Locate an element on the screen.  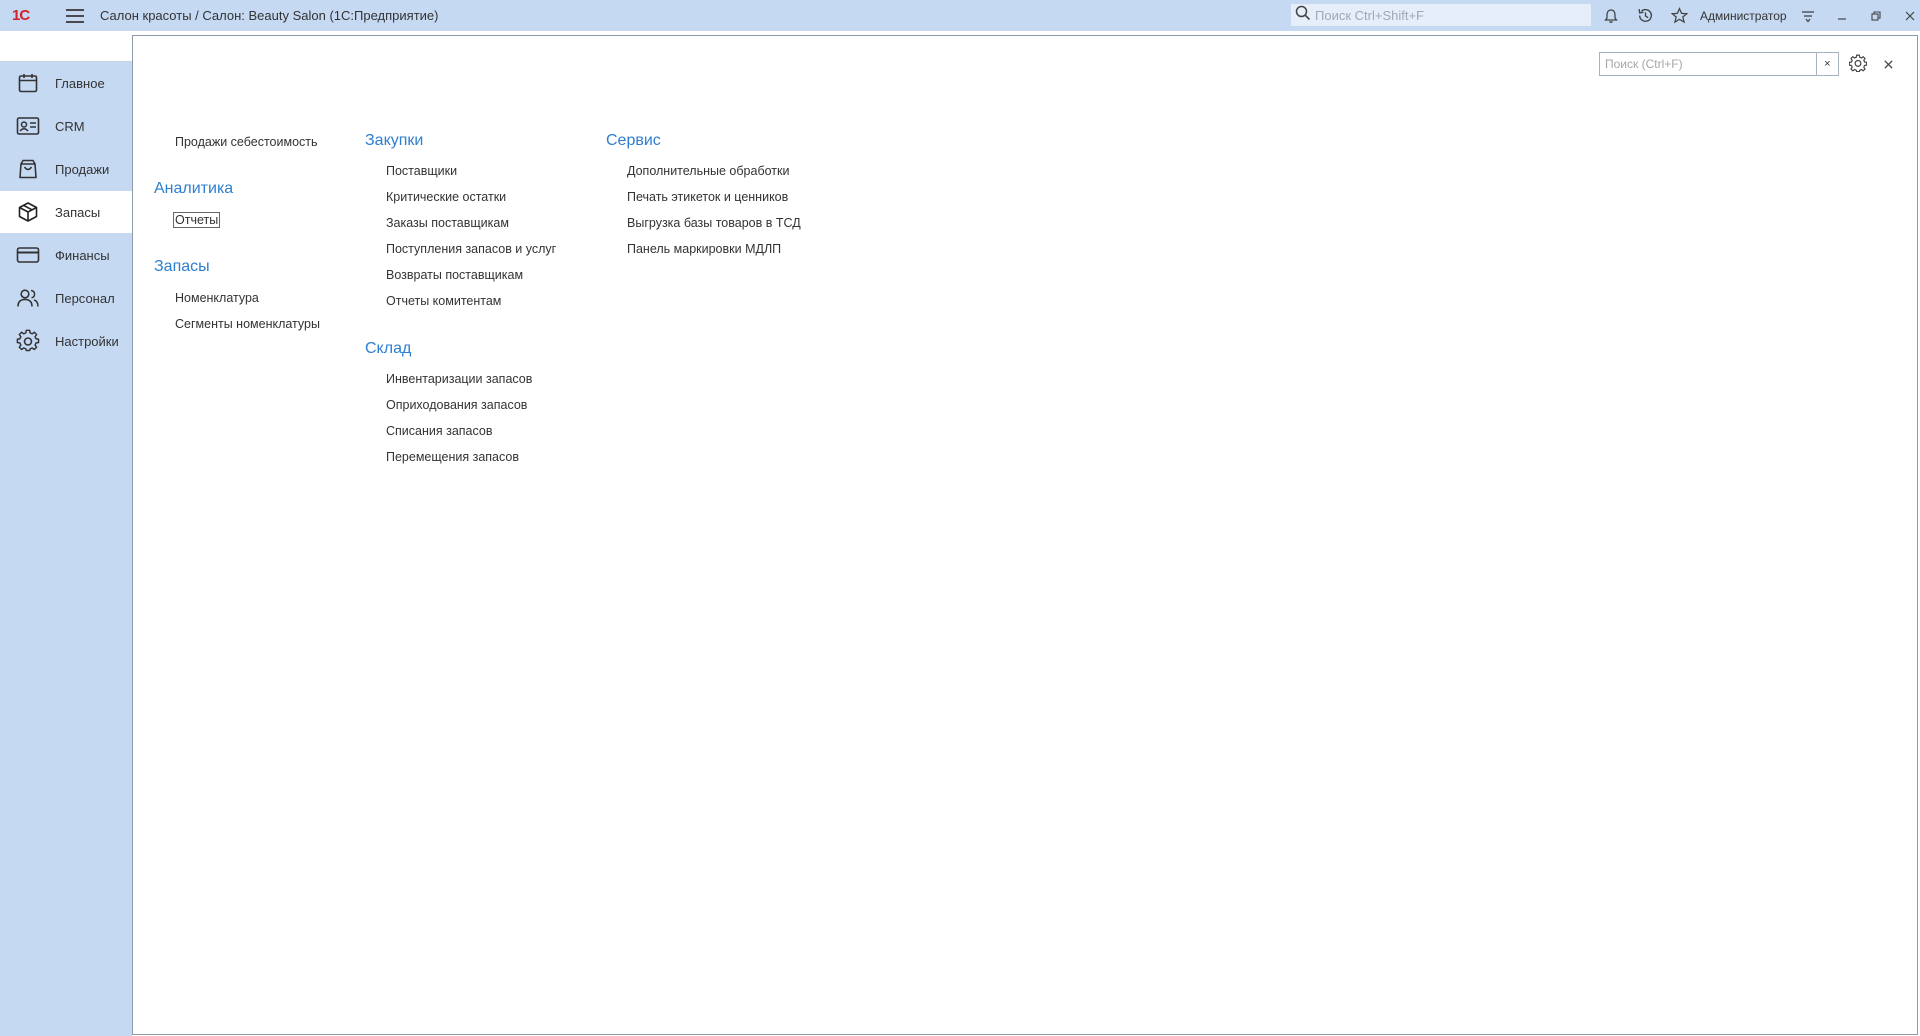
global-search-input is located at coordinates (1450, 15).